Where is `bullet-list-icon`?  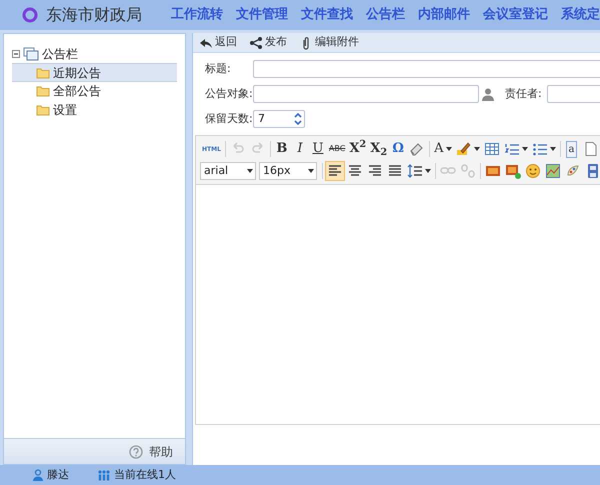
bullet-list-icon is located at coordinates (540, 149).